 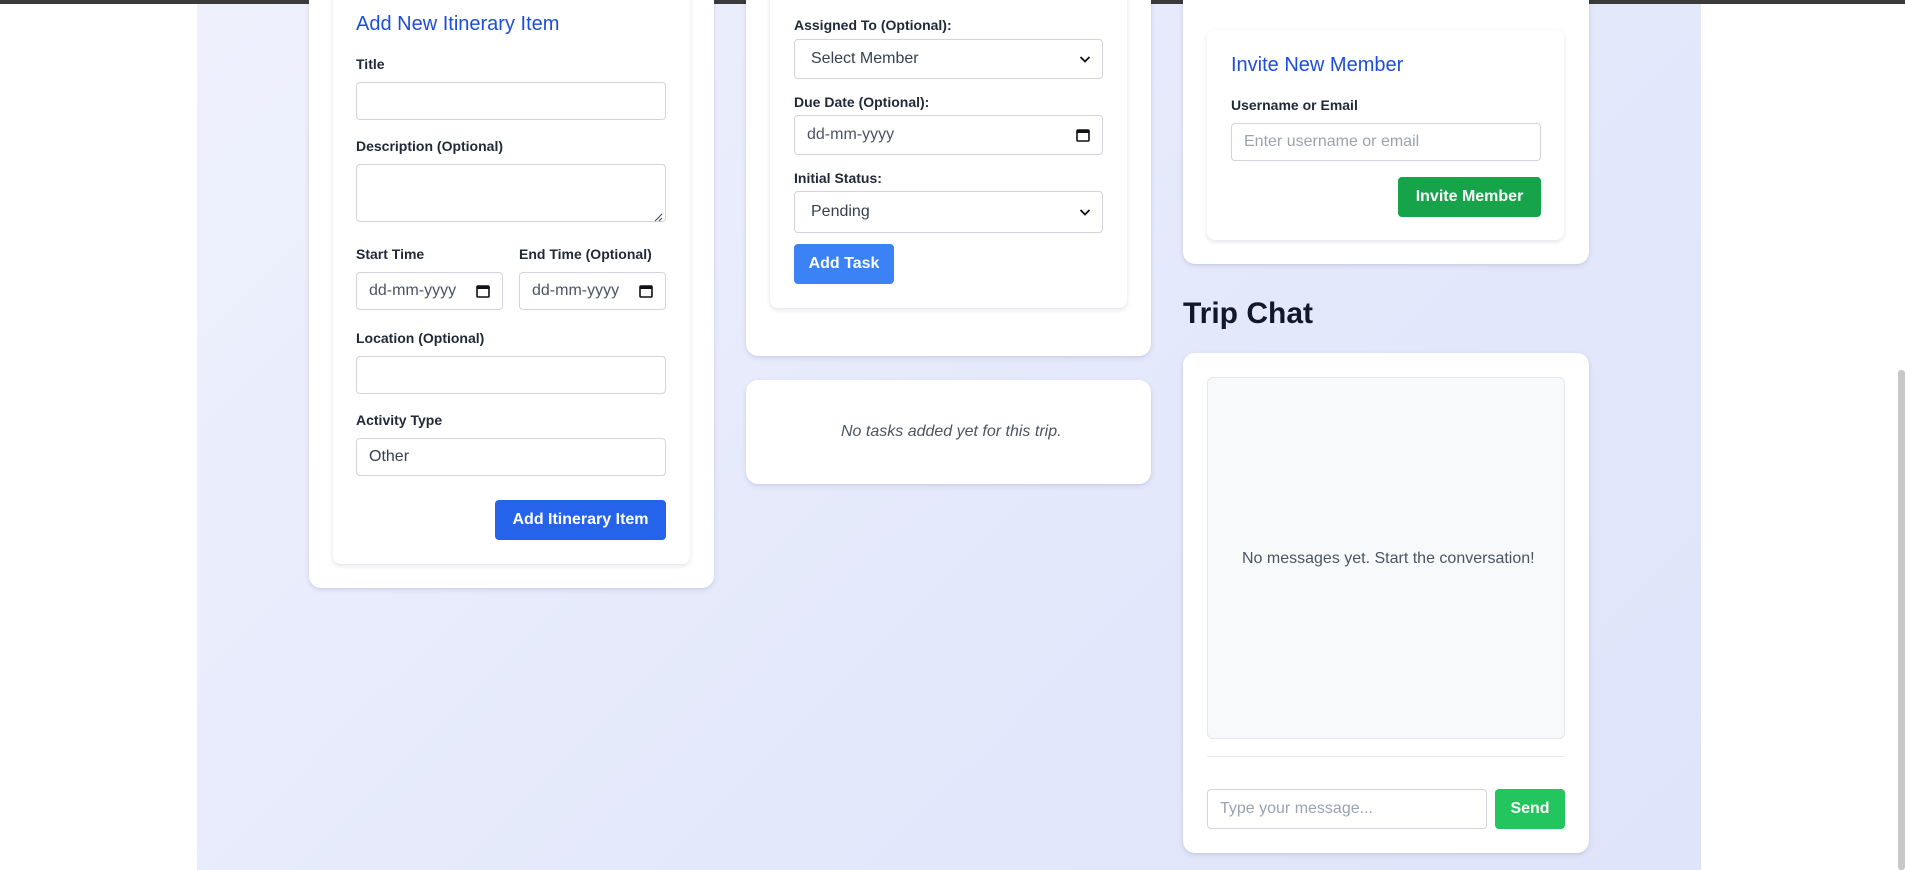 What do you see at coordinates (851, 134) in the screenshot?
I see `due-date-value: dd-mm-yyyy` at bounding box center [851, 134].